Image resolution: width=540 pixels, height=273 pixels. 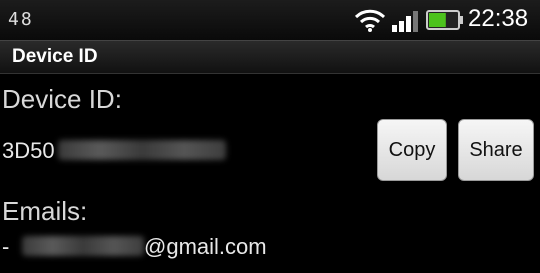 What do you see at coordinates (28, 150) in the screenshot?
I see `device-id-value: 3D50` at bounding box center [28, 150].